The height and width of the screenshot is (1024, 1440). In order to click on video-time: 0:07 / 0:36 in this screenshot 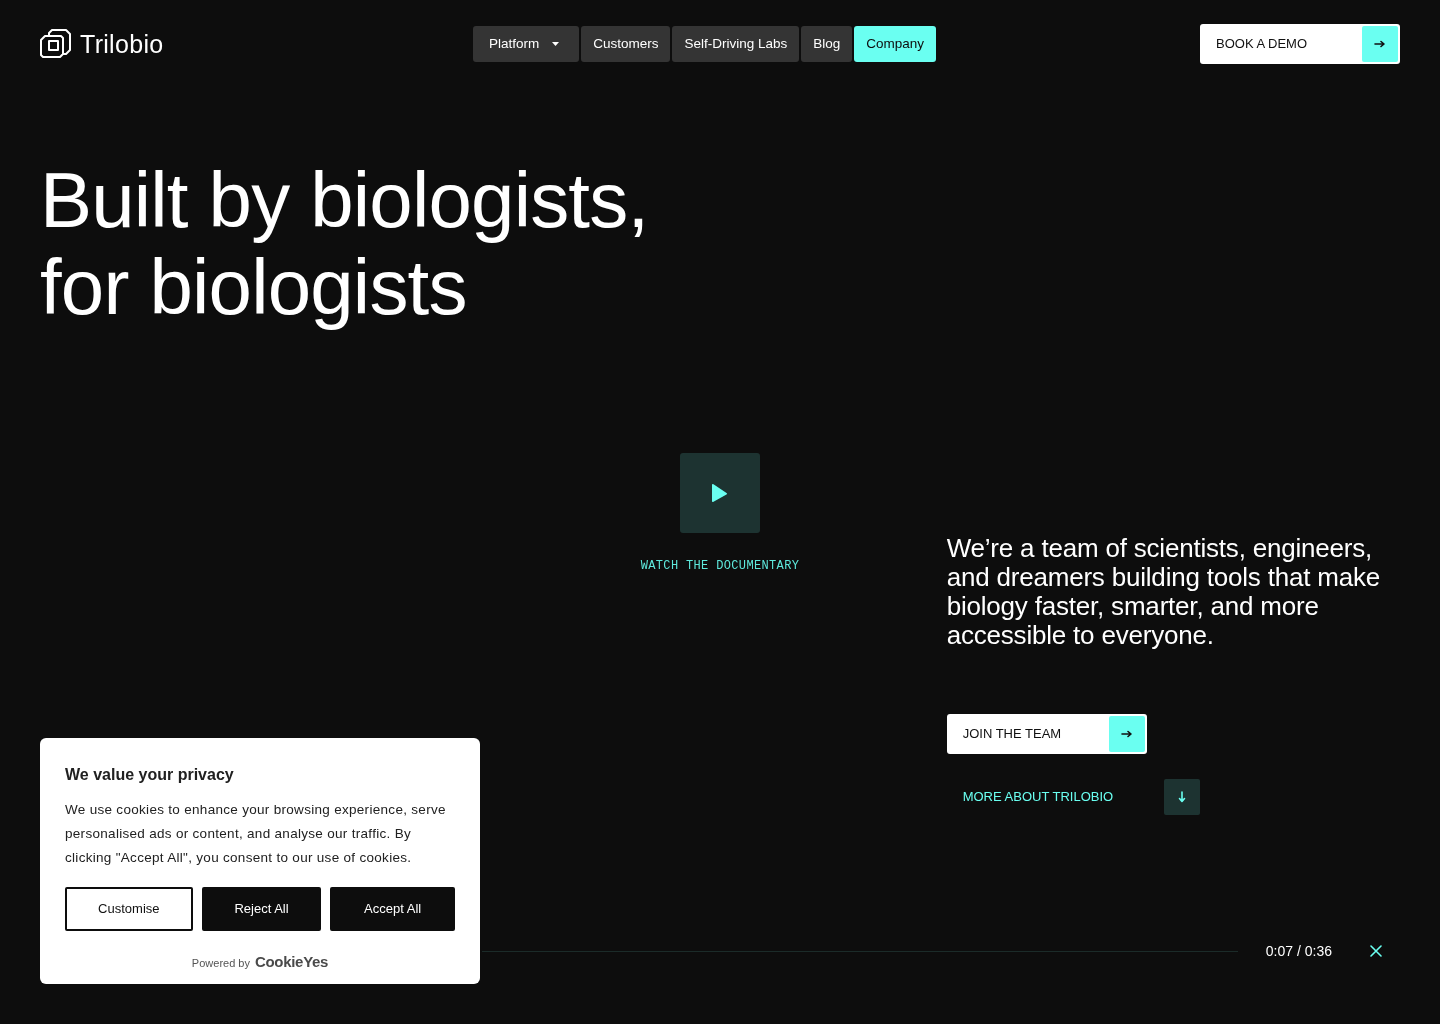, I will do `click(1298, 951)`.